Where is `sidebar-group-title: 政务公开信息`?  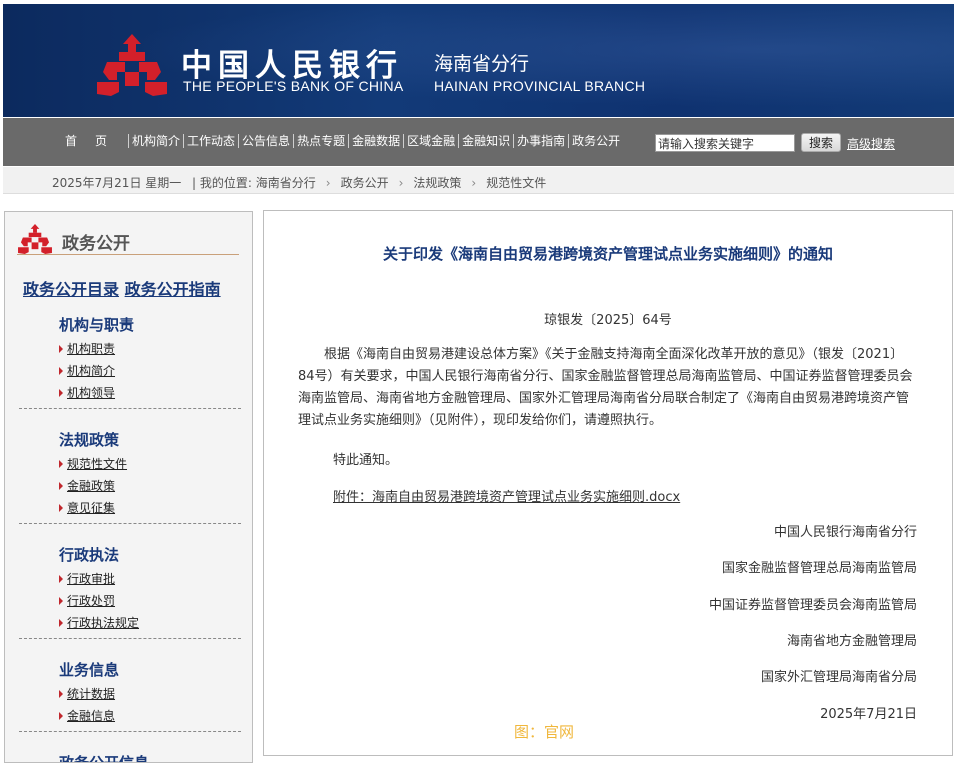
sidebar-group-title: 政务公开信息 is located at coordinates (104, 758).